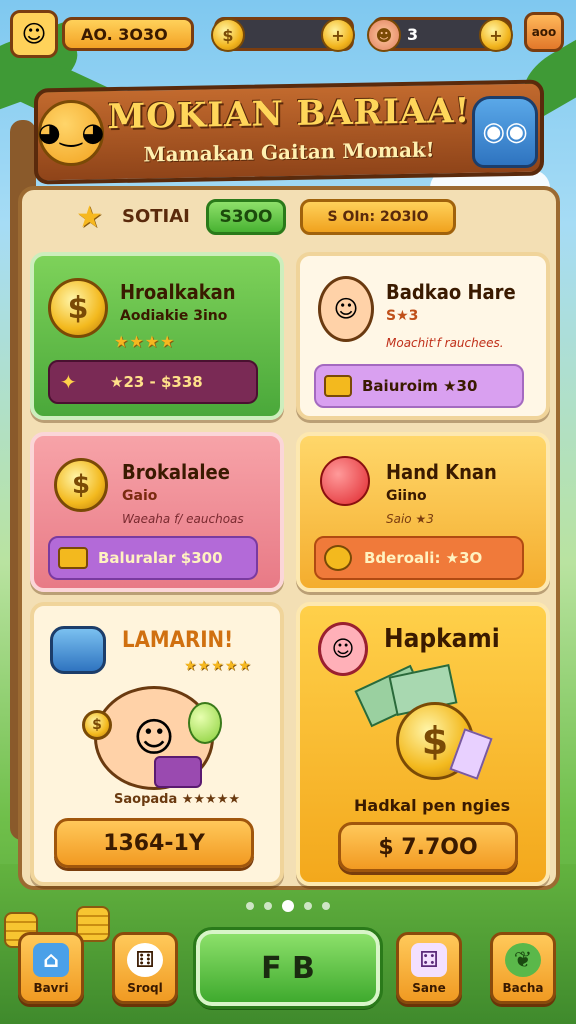 The height and width of the screenshot is (1024, 576). Describe the element at coordinates (177, 799) in the screenshot. I see `card-caption: Saopada ★★★★★` at that location.